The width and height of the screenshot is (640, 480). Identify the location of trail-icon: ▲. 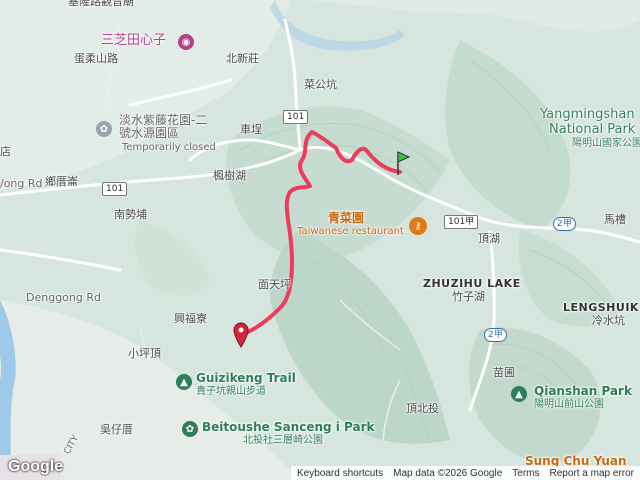
(184, 382).